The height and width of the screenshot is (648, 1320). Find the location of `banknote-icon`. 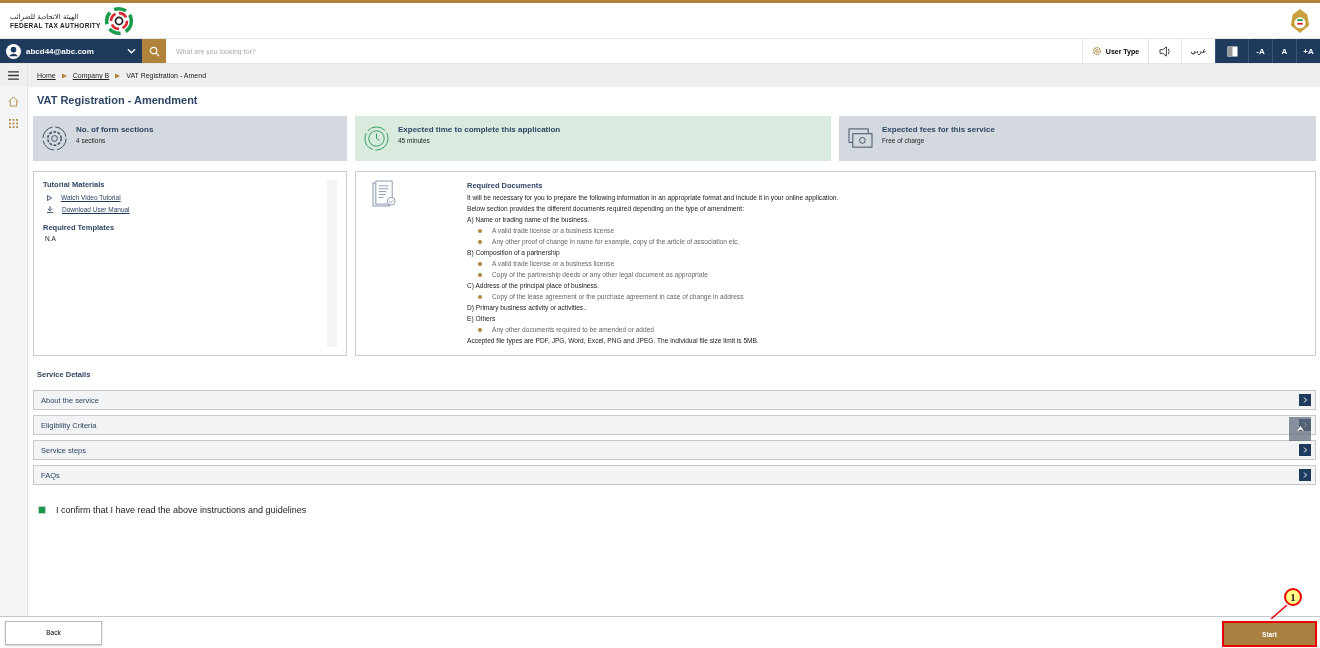

banknote-icon is located at coordinates (860, 138).